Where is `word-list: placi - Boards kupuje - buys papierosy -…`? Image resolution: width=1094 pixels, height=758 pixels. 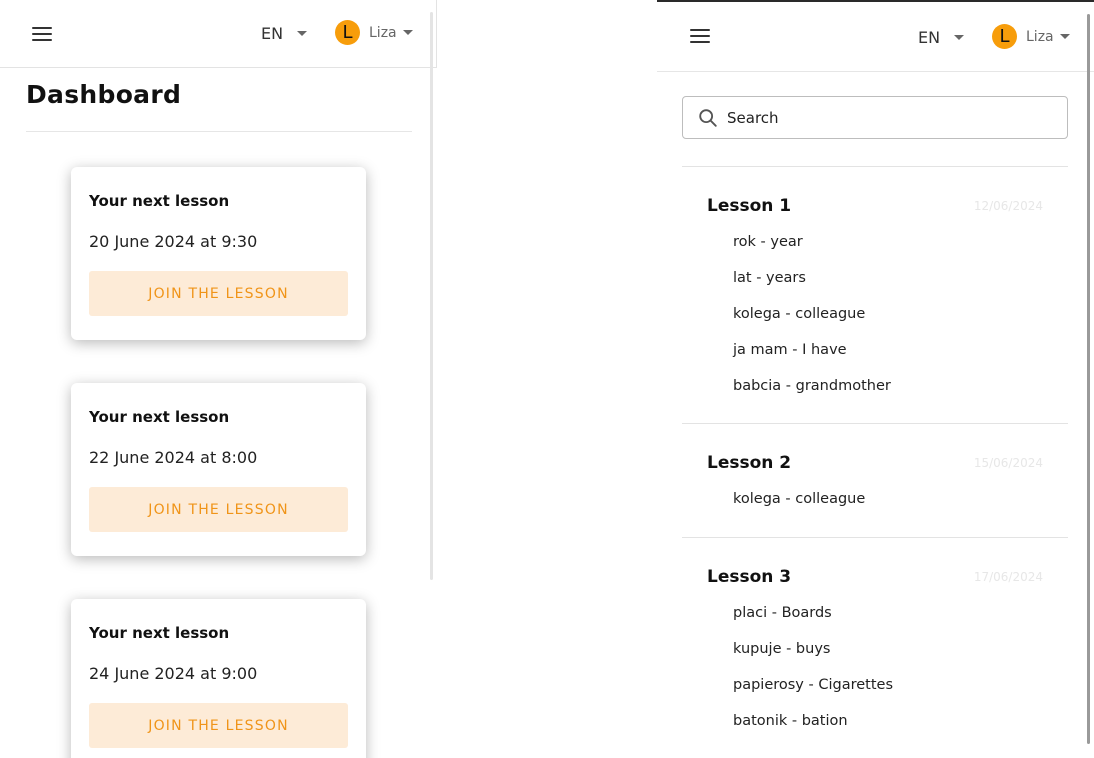
word-list: placi - Boards kupuje - buys papierosy -… is located at coordinates (813, 676).